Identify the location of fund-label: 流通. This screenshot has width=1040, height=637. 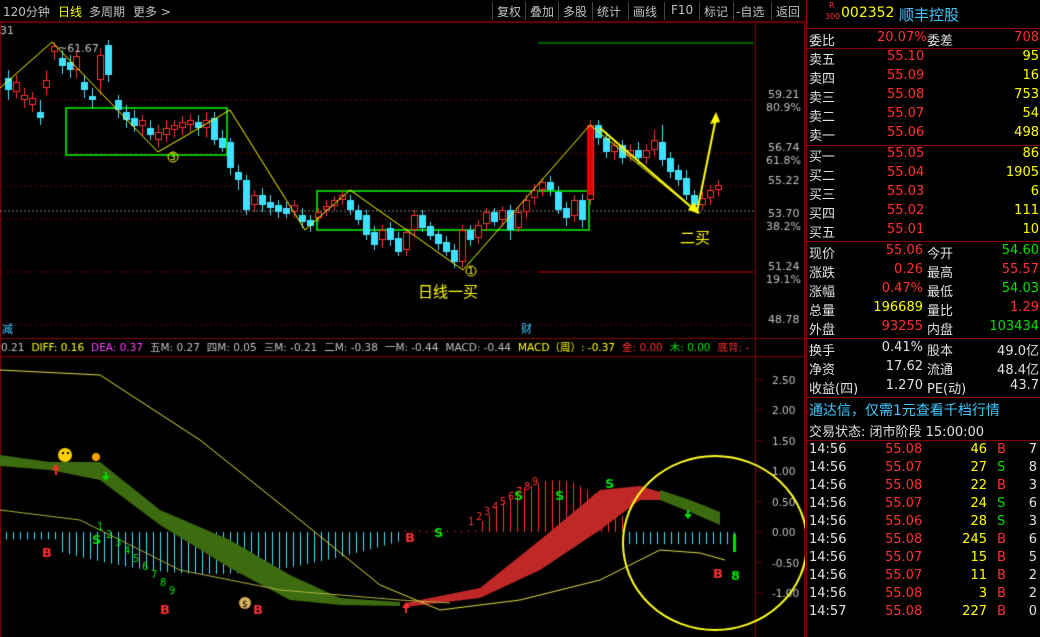
(940, 370).